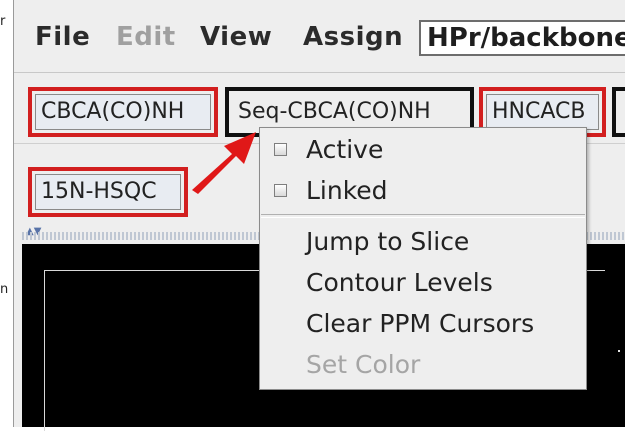 The height and width of the screenshot is (431, 625). What do you see at coordinates (146, 37) in the screenshot?
I see `menu-edit: Edit` at bounding box center [146, 37].